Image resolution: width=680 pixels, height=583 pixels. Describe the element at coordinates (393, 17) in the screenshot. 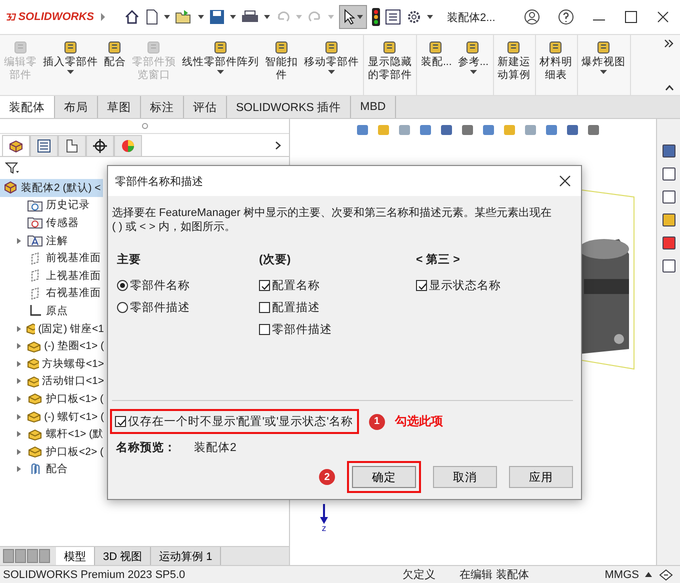

I see `properties-icon` at that location.